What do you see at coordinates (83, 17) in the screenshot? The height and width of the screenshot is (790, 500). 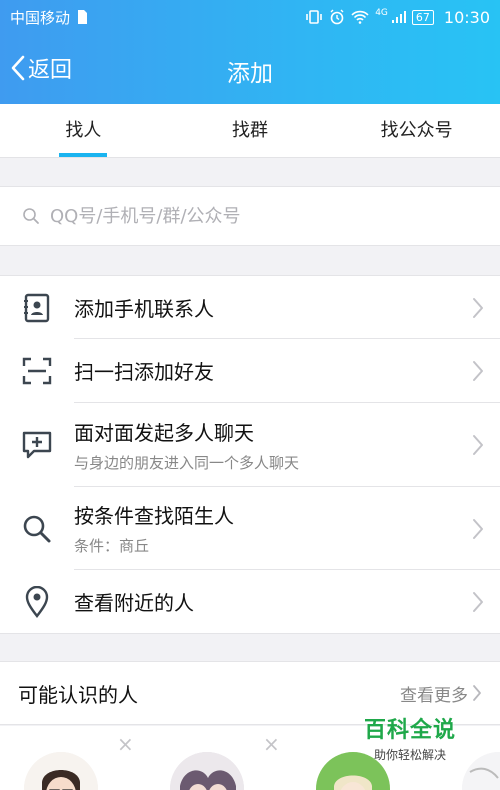 I see `sim-icon` at bounding box center [83, 17].